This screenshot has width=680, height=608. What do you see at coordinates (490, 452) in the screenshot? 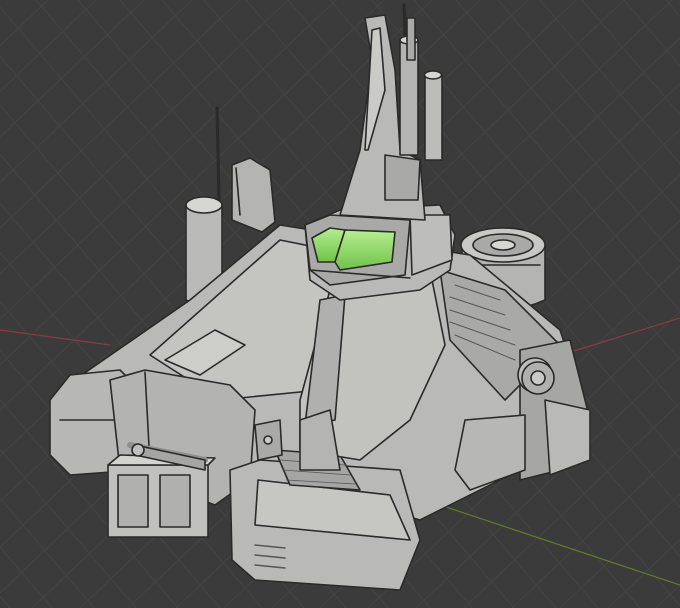
I see `side-armor-plate-right` at bounding box center [490, 452].